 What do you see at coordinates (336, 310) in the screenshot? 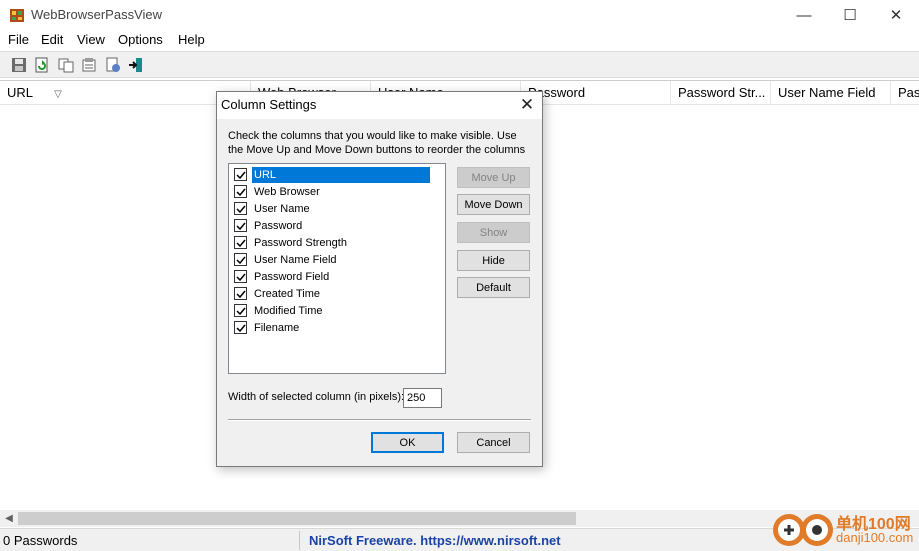
I see `column-row-modified-time: Modified Time` at bounding box center [336, 310].